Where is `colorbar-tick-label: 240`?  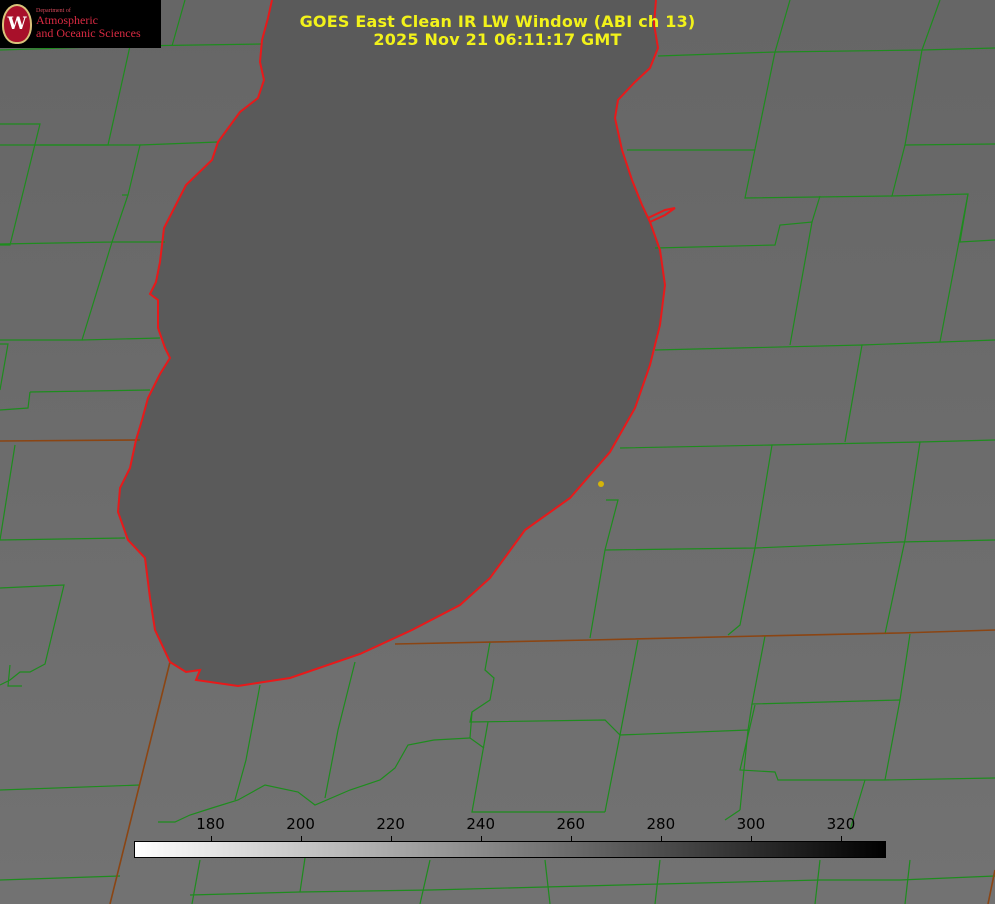 colorbar-tick-label: 240 is located at coordinates (481, 824).